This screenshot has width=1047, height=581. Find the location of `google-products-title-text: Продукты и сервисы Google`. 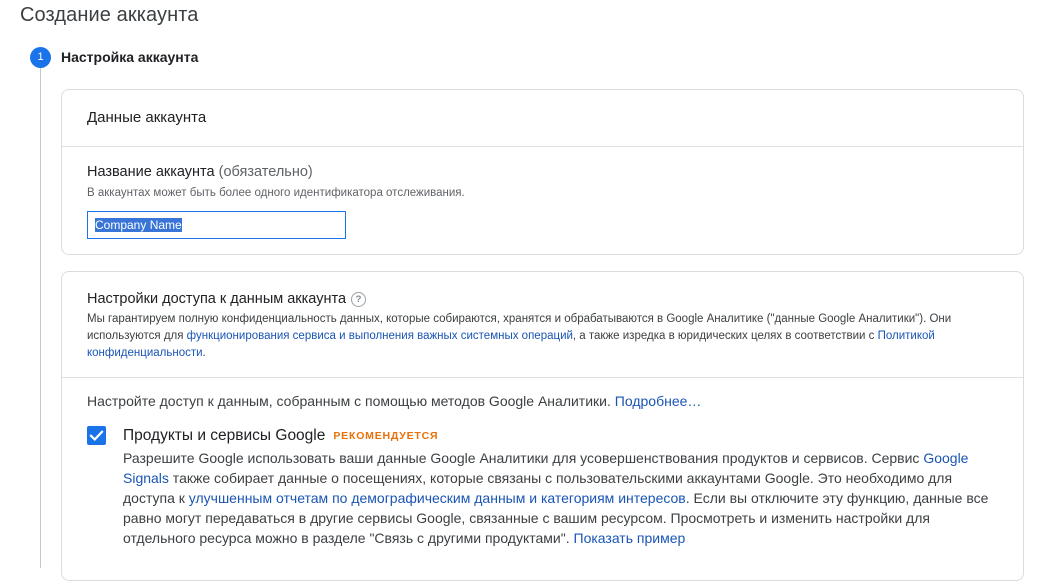

google-products-title-text: Продукты и сервисы Google is located at coordinates (224, 435).